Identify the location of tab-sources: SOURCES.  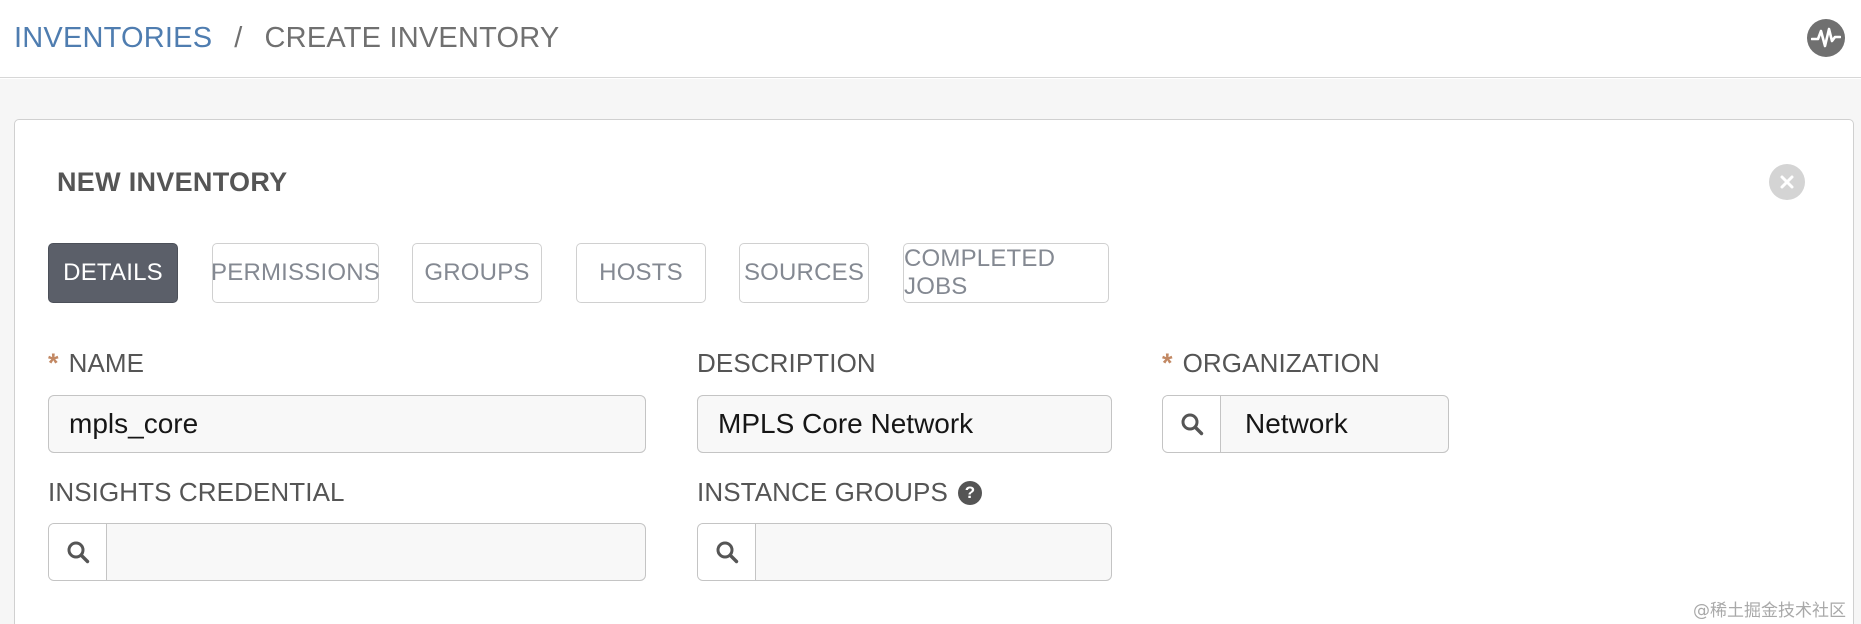
(804, 273).